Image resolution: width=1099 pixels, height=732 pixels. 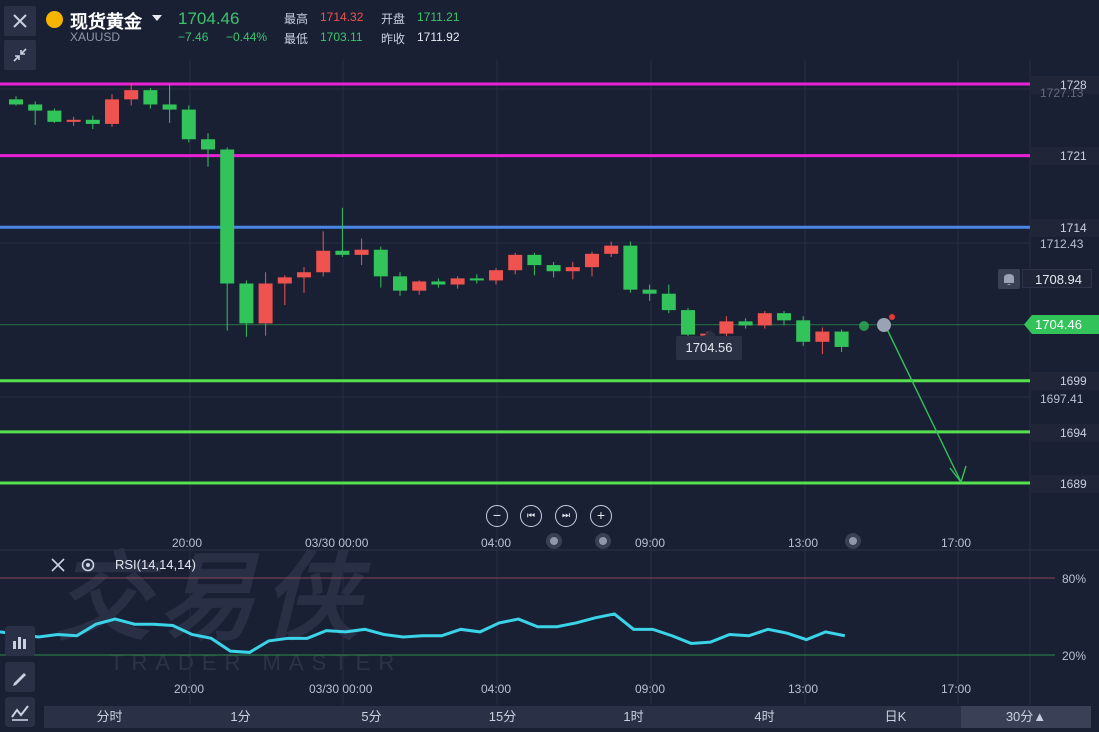 What do you see at coordinates (371, 717) in the screenshot?
I see `timeframe-5m: 5分` at bounding box center [371, 717].